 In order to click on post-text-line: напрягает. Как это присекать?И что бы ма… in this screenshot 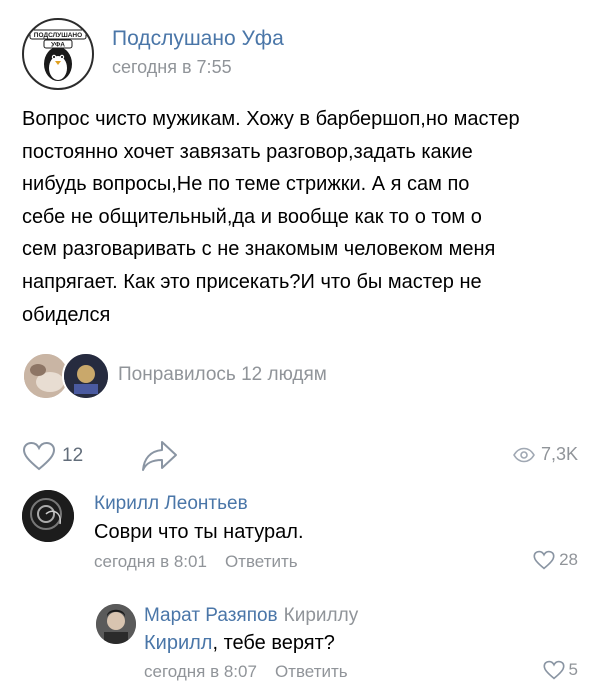, I will do `click(252, 281)`.